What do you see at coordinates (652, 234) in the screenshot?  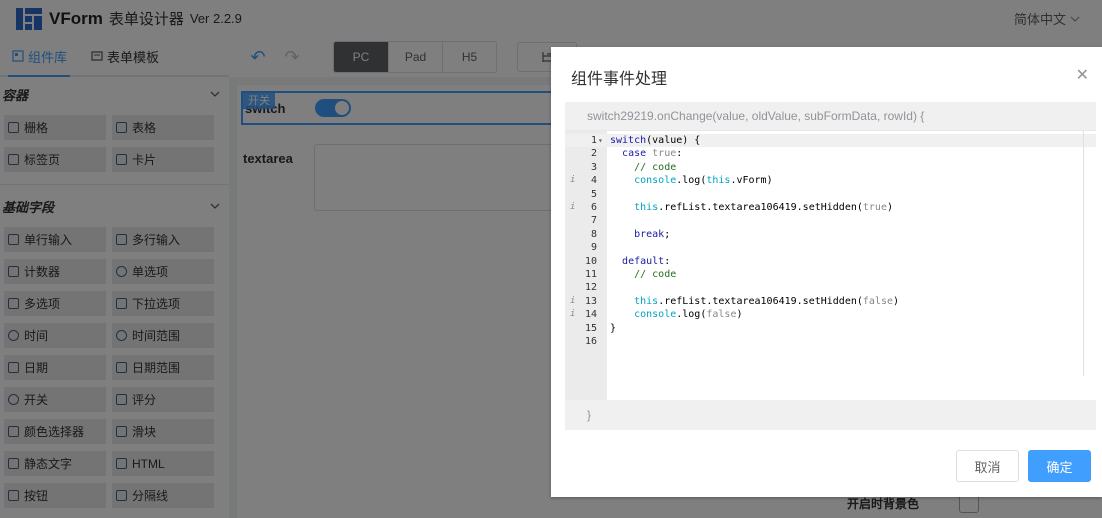 I see `code-text: break;` at bounding box center [652, 234].